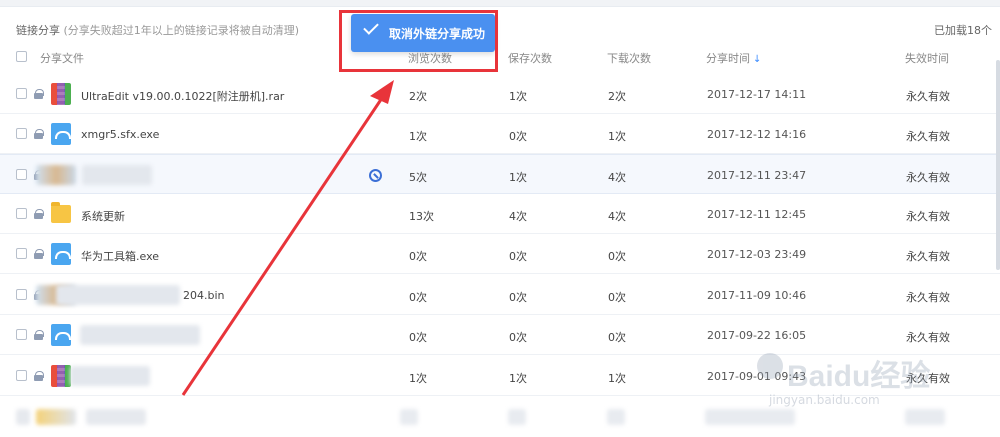 The width and height of the screenshot is (1000, 437). Describe the element at coordinates (998, 165) in the screenshot. I see `scrollbar` at that location.